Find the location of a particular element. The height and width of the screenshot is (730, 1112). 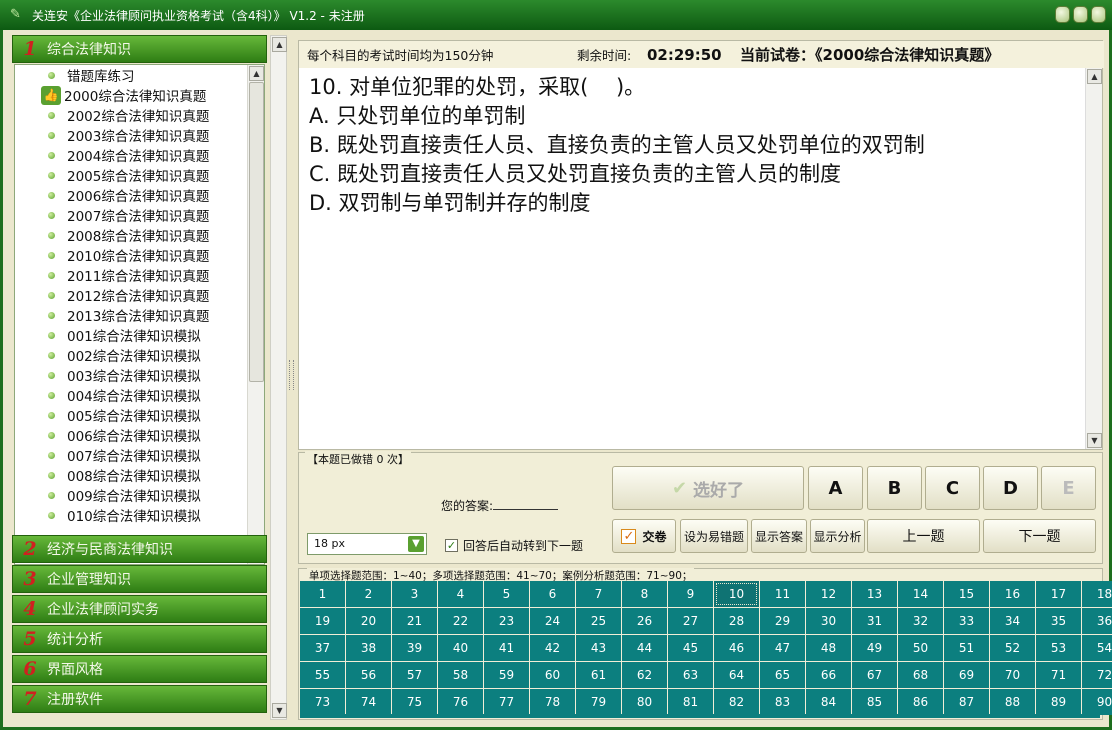

category-6-header: 6 界面风格 is located at coordinates (139, 669).